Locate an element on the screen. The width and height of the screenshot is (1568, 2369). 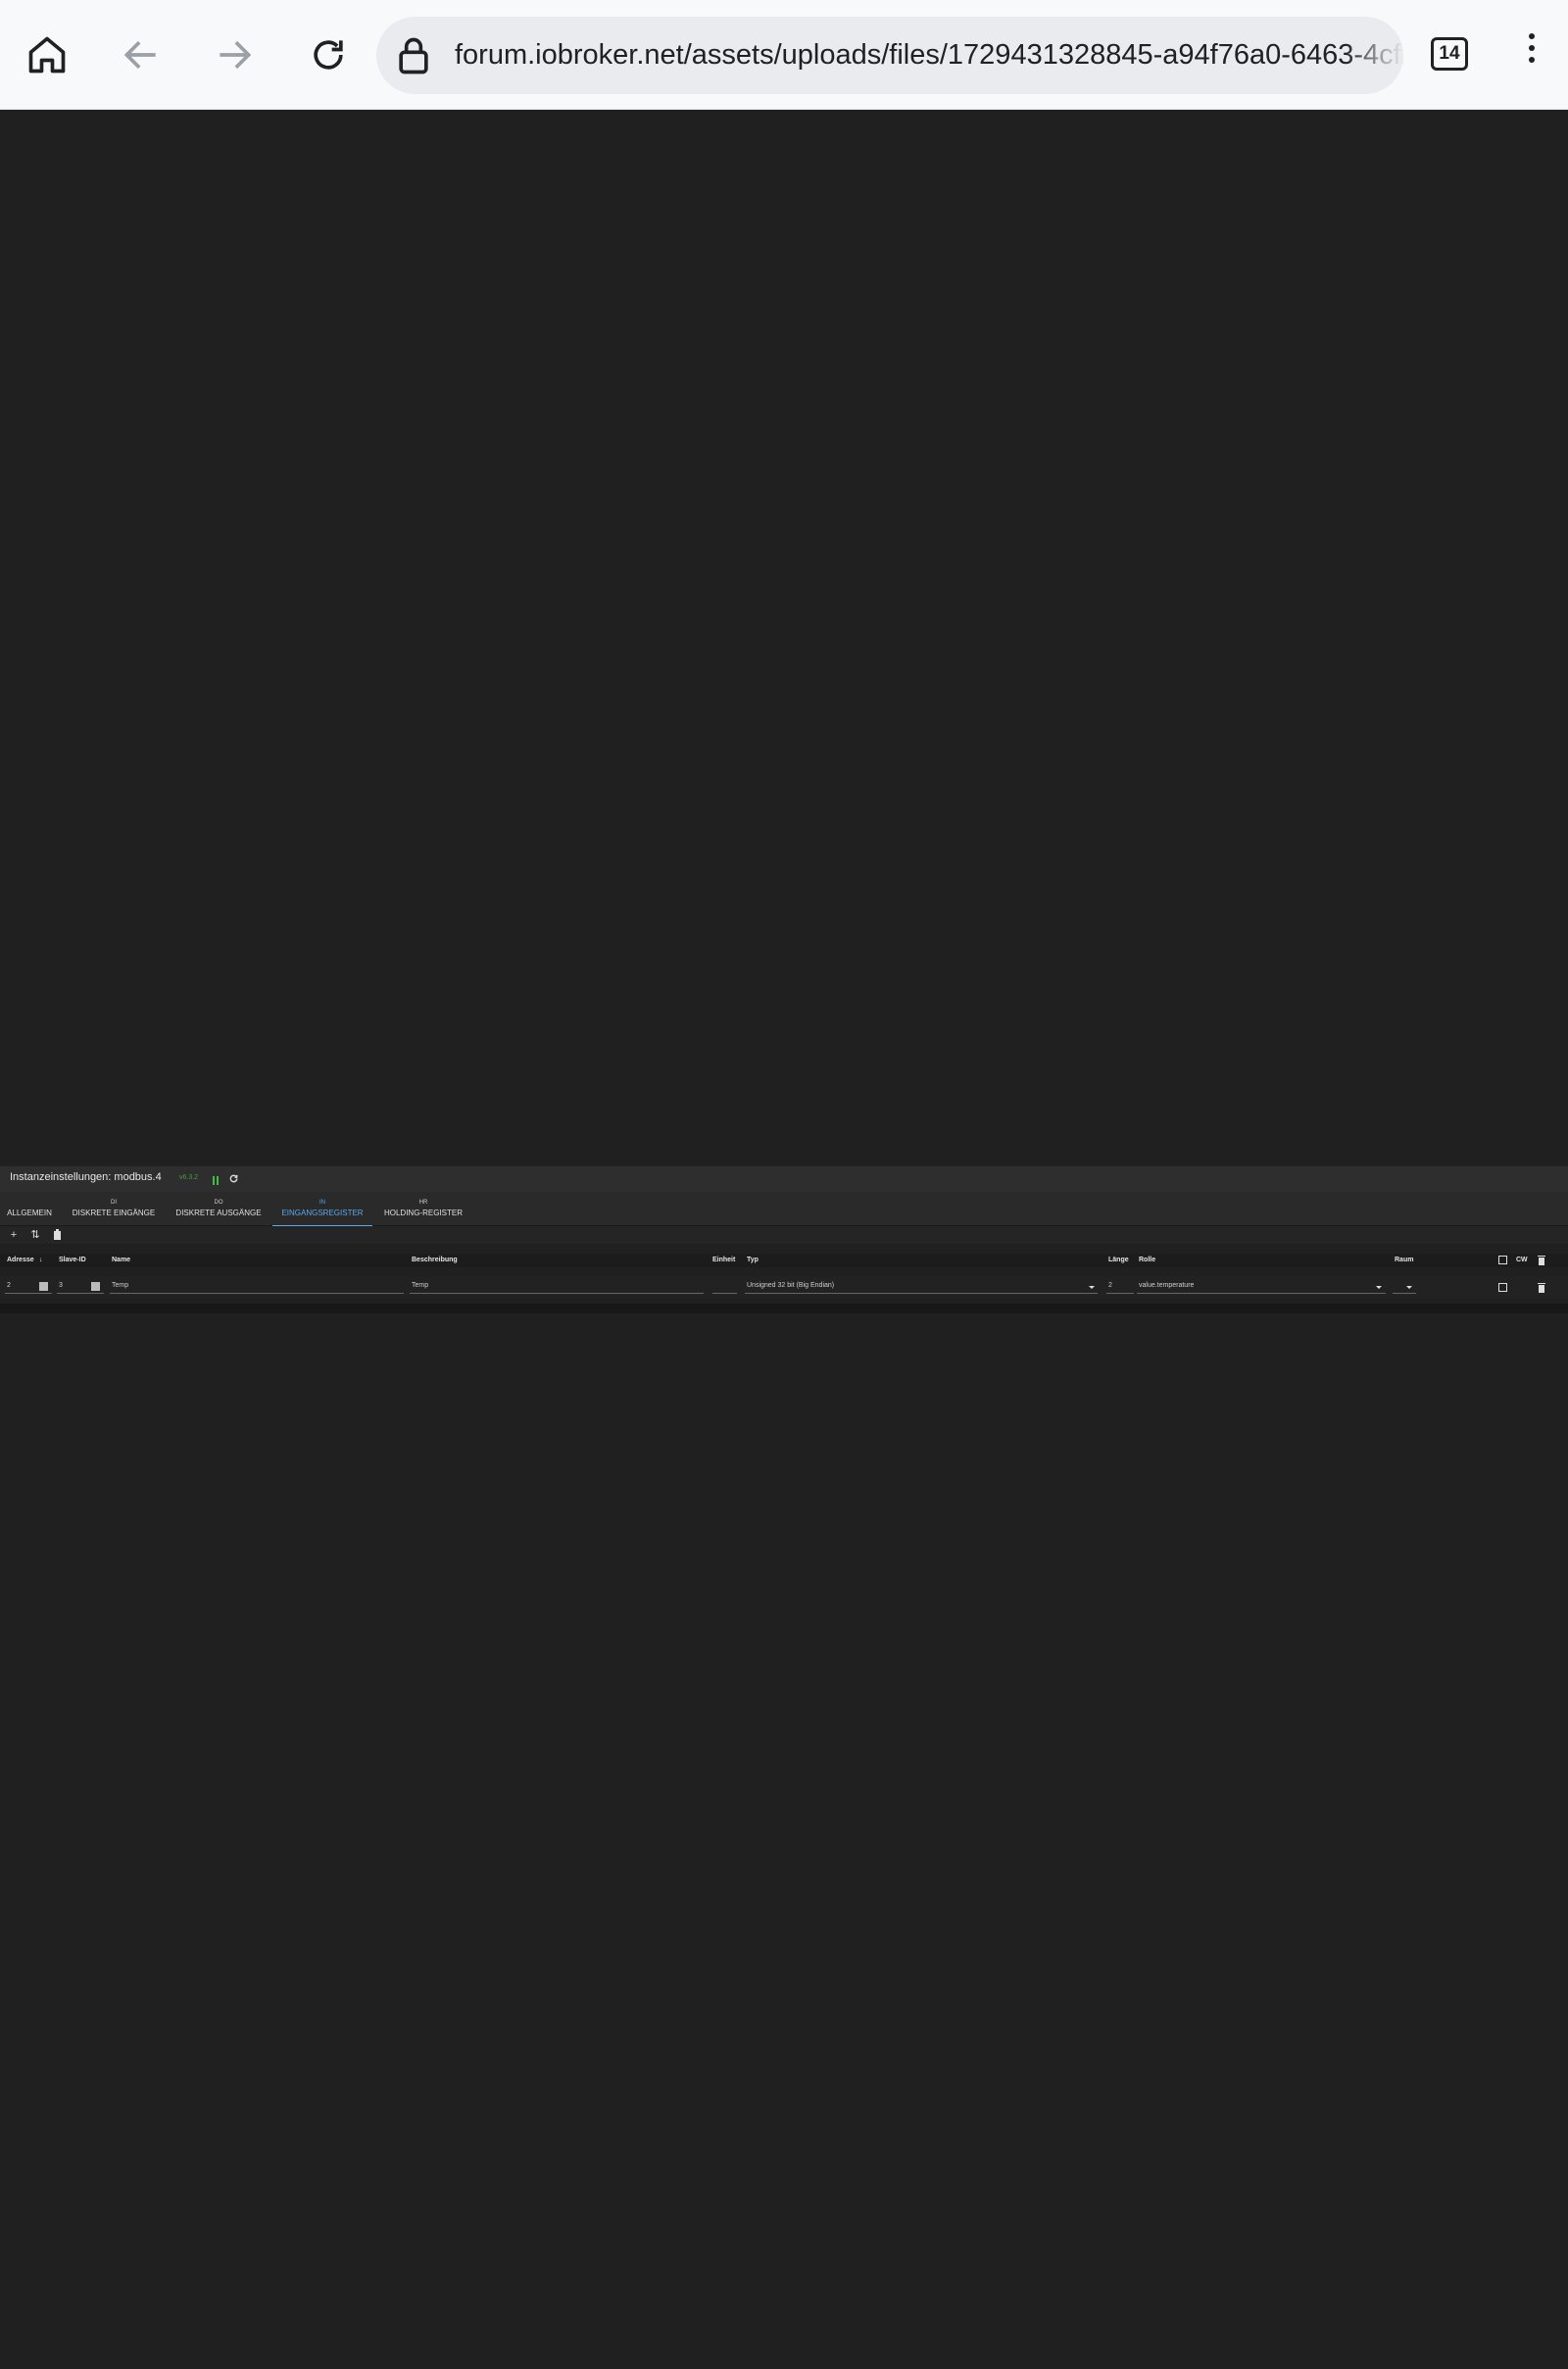
instance-title: Instanzeinstellungen: modbus.4 is located at coordinates (86, 1177).